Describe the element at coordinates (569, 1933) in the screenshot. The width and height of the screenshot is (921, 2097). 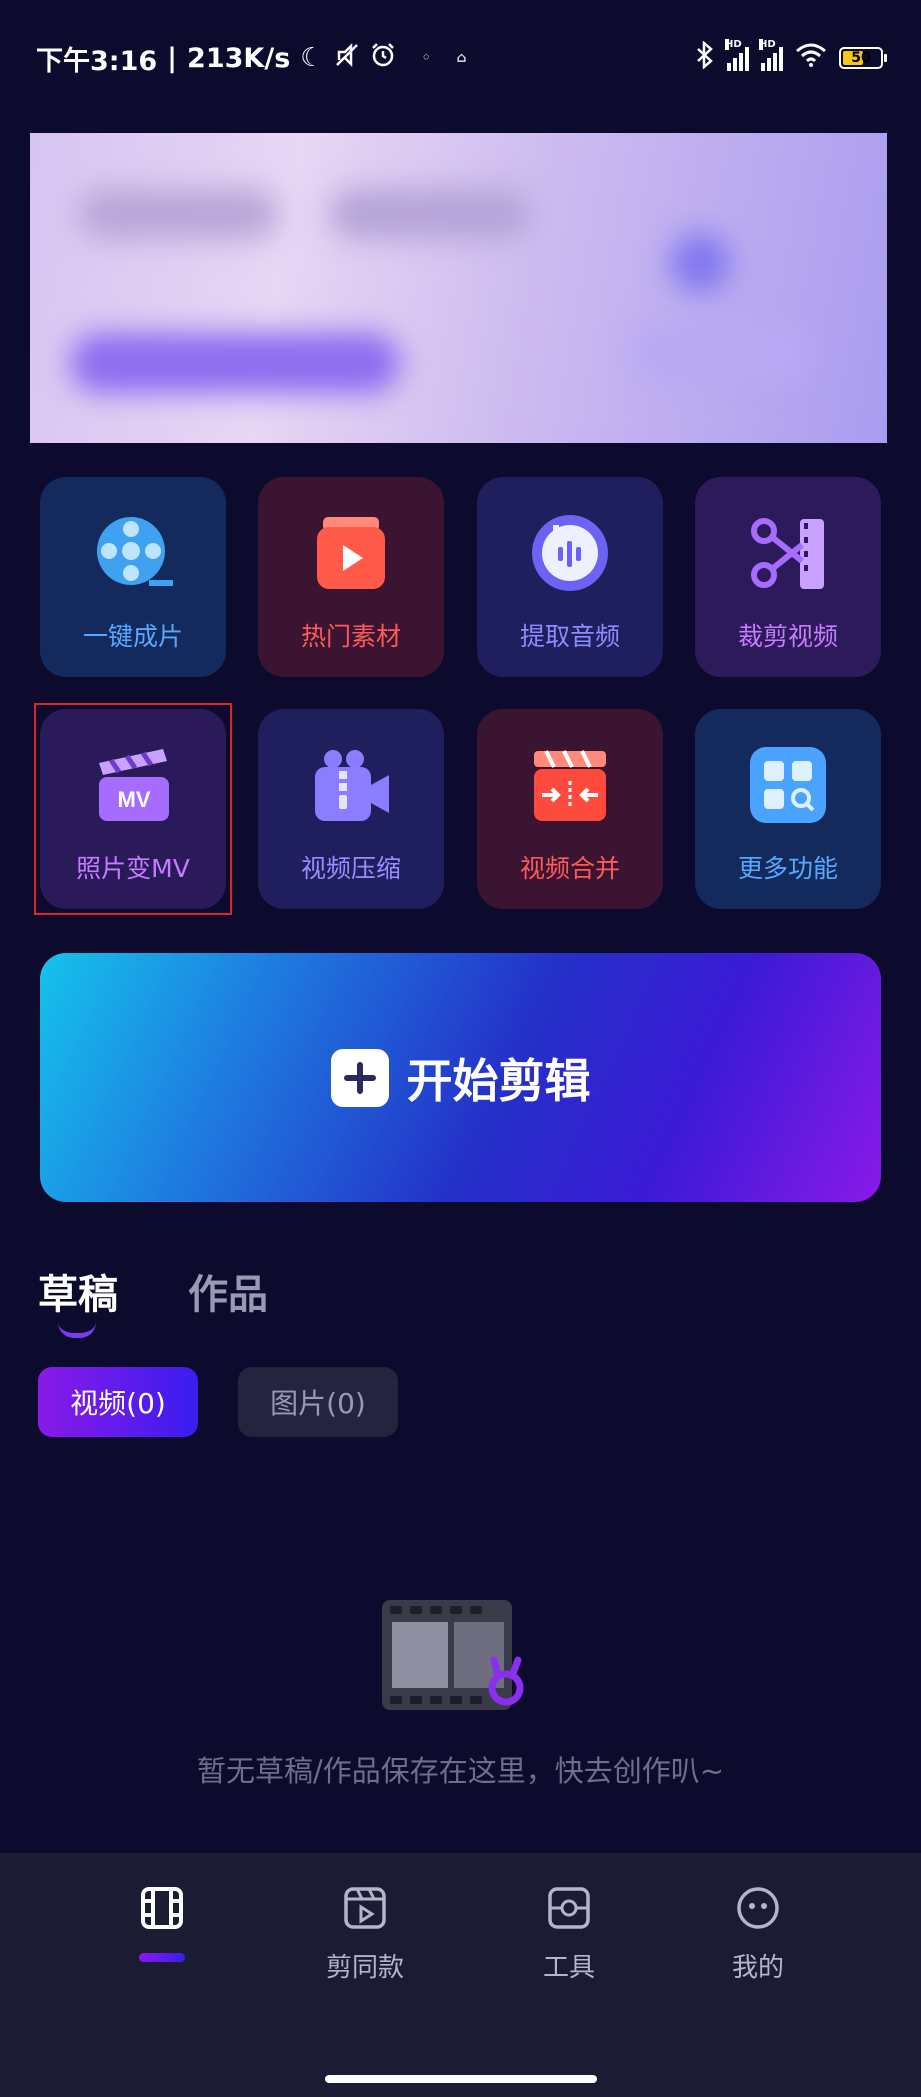
I see `nav-item-tools: 工具` at that location.